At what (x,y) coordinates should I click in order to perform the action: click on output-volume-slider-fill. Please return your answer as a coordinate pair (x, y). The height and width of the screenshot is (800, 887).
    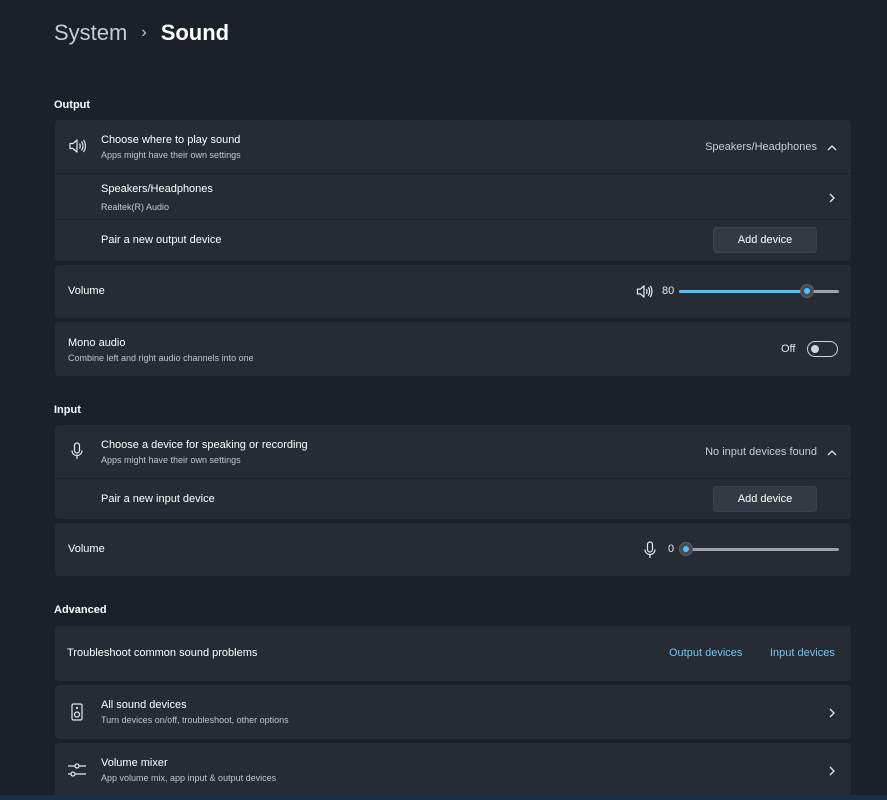
    Looking at the image, I should click on (743, 291).